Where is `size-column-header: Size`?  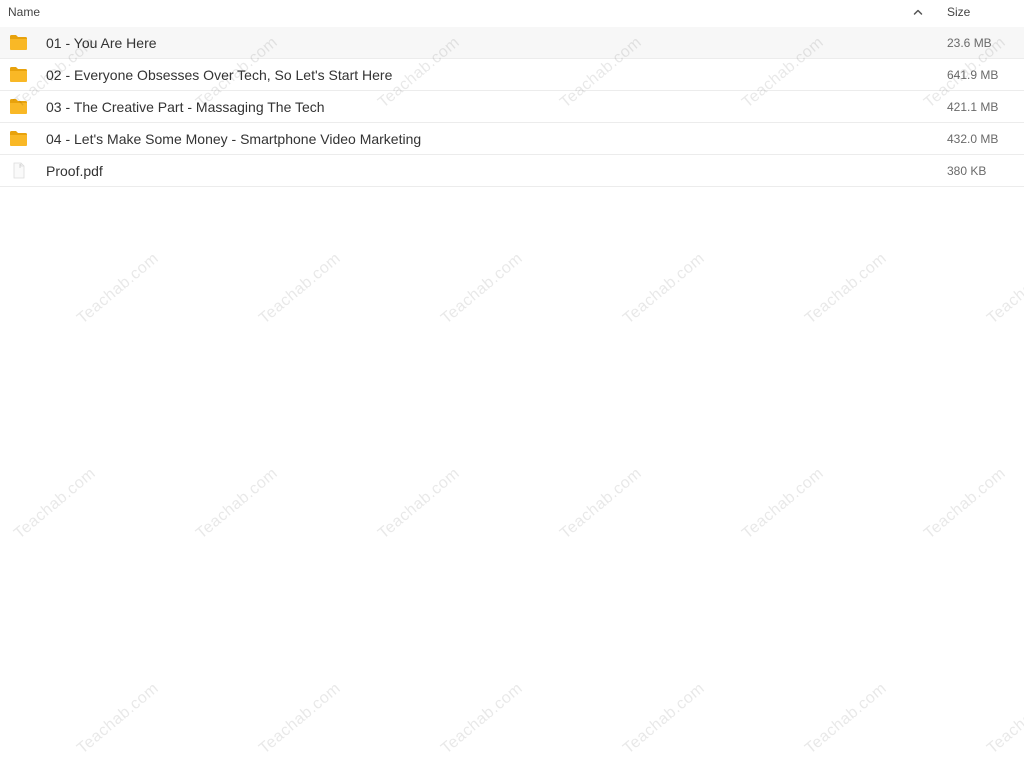 size-column-header: Size is located at coordinates (958, 12).